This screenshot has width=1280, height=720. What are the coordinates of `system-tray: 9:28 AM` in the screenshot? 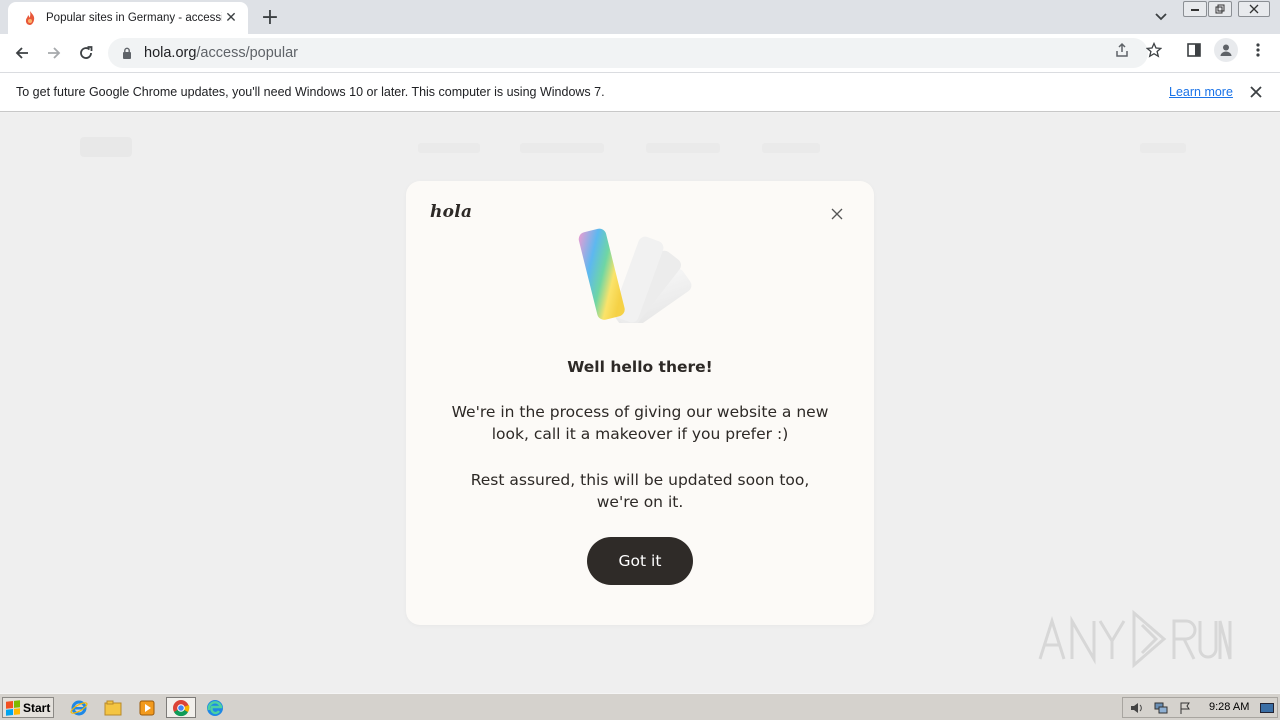 It's located at (1200, 707).